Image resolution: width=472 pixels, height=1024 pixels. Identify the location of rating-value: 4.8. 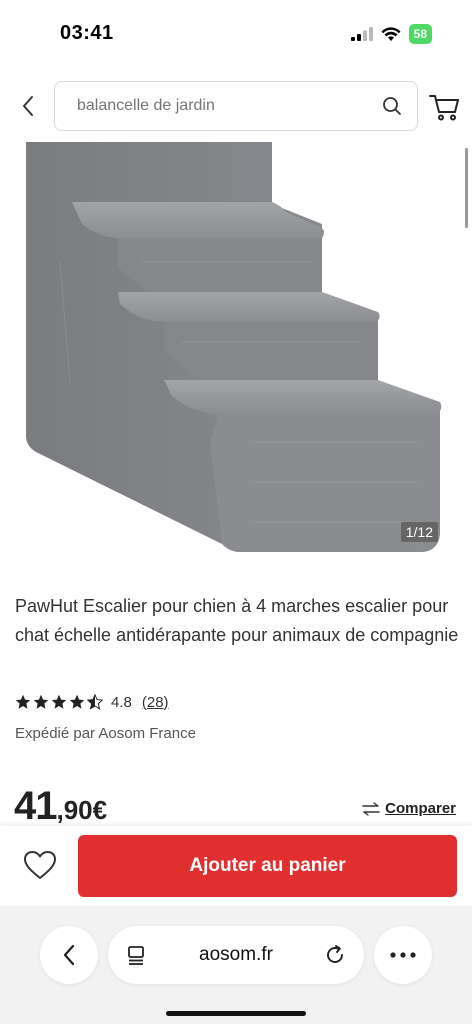
(121, 702).